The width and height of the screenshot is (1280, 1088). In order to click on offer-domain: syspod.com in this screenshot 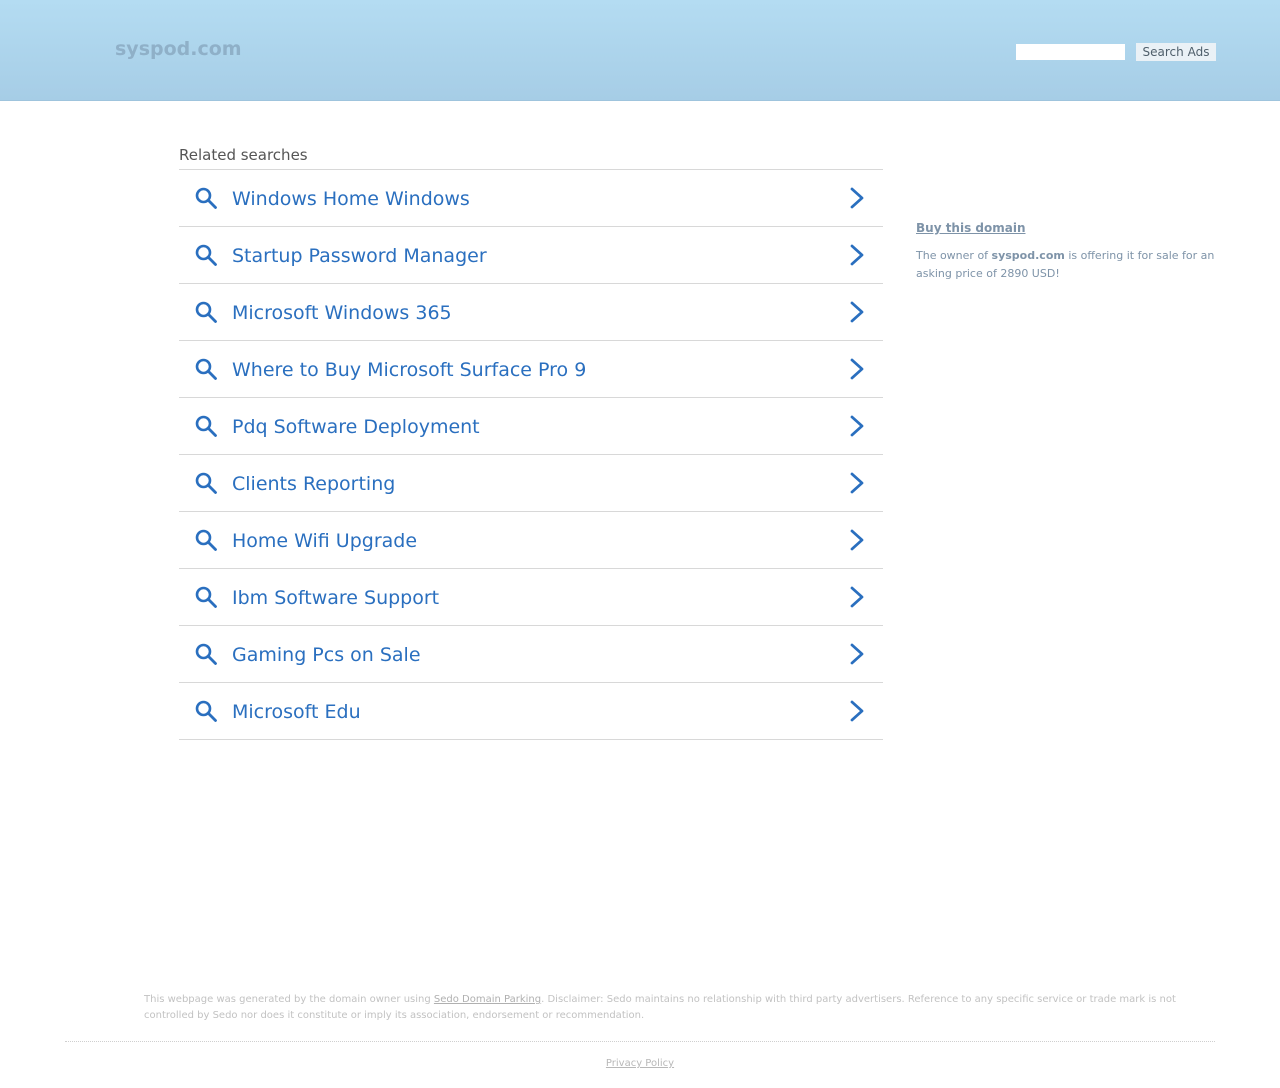, I will do `click(1028, 255)`.